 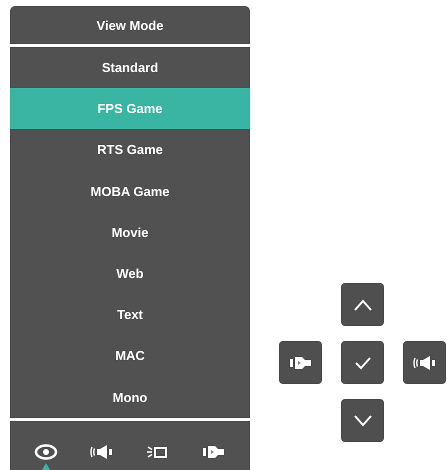 I want to click on menu-item: Mono, so click(x=130, y=397).